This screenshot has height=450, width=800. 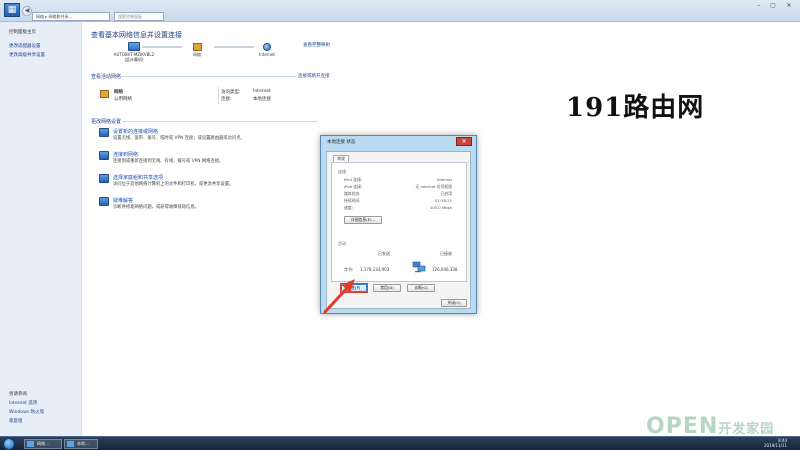 I want to click on network-activity-icon, so click(x=419, y=267).